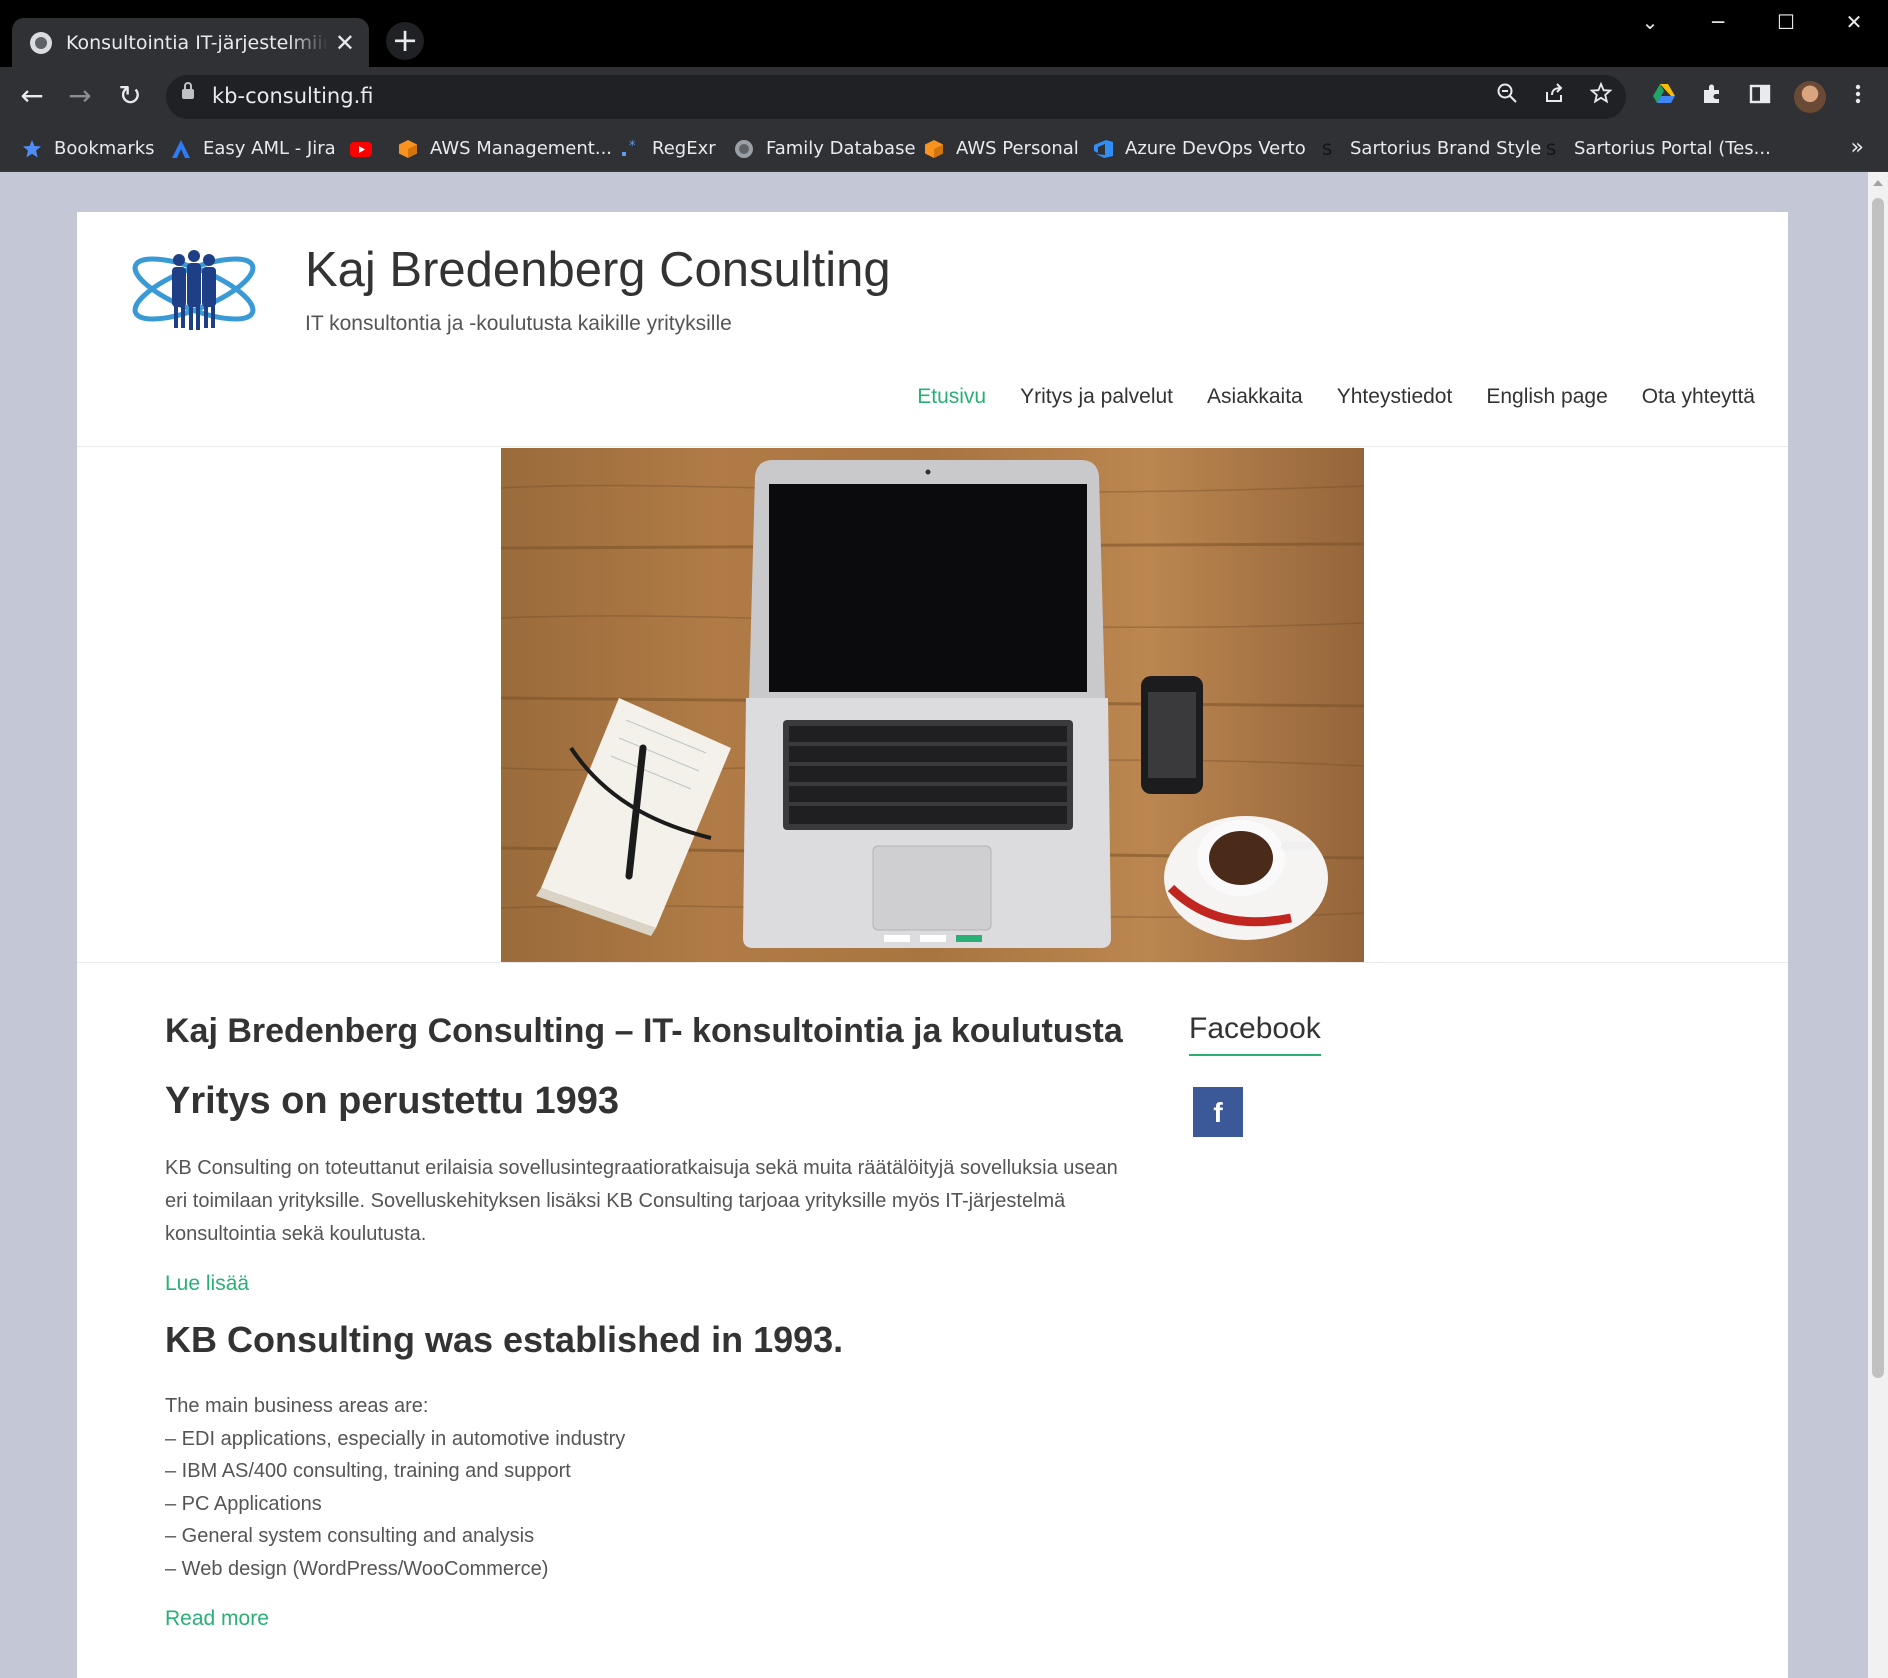 The image size is (1888, 1678). I want to click on page-scrollbar, so click(1878, 925).